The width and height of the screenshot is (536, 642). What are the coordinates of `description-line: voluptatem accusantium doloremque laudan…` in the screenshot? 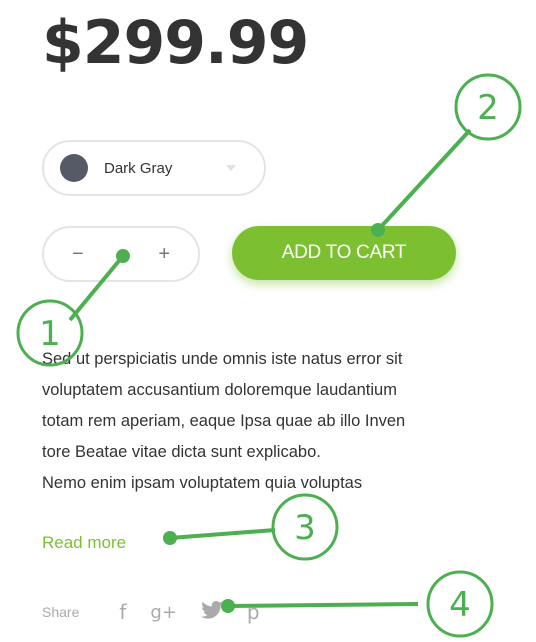 It's located at (219, 390).